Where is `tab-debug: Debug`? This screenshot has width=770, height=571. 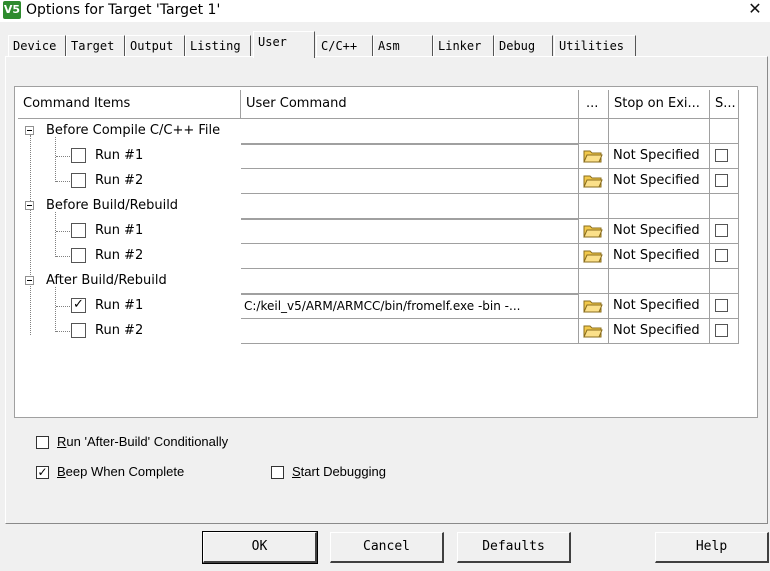
tab-debug: Debug is located at coordinates (523, 46).